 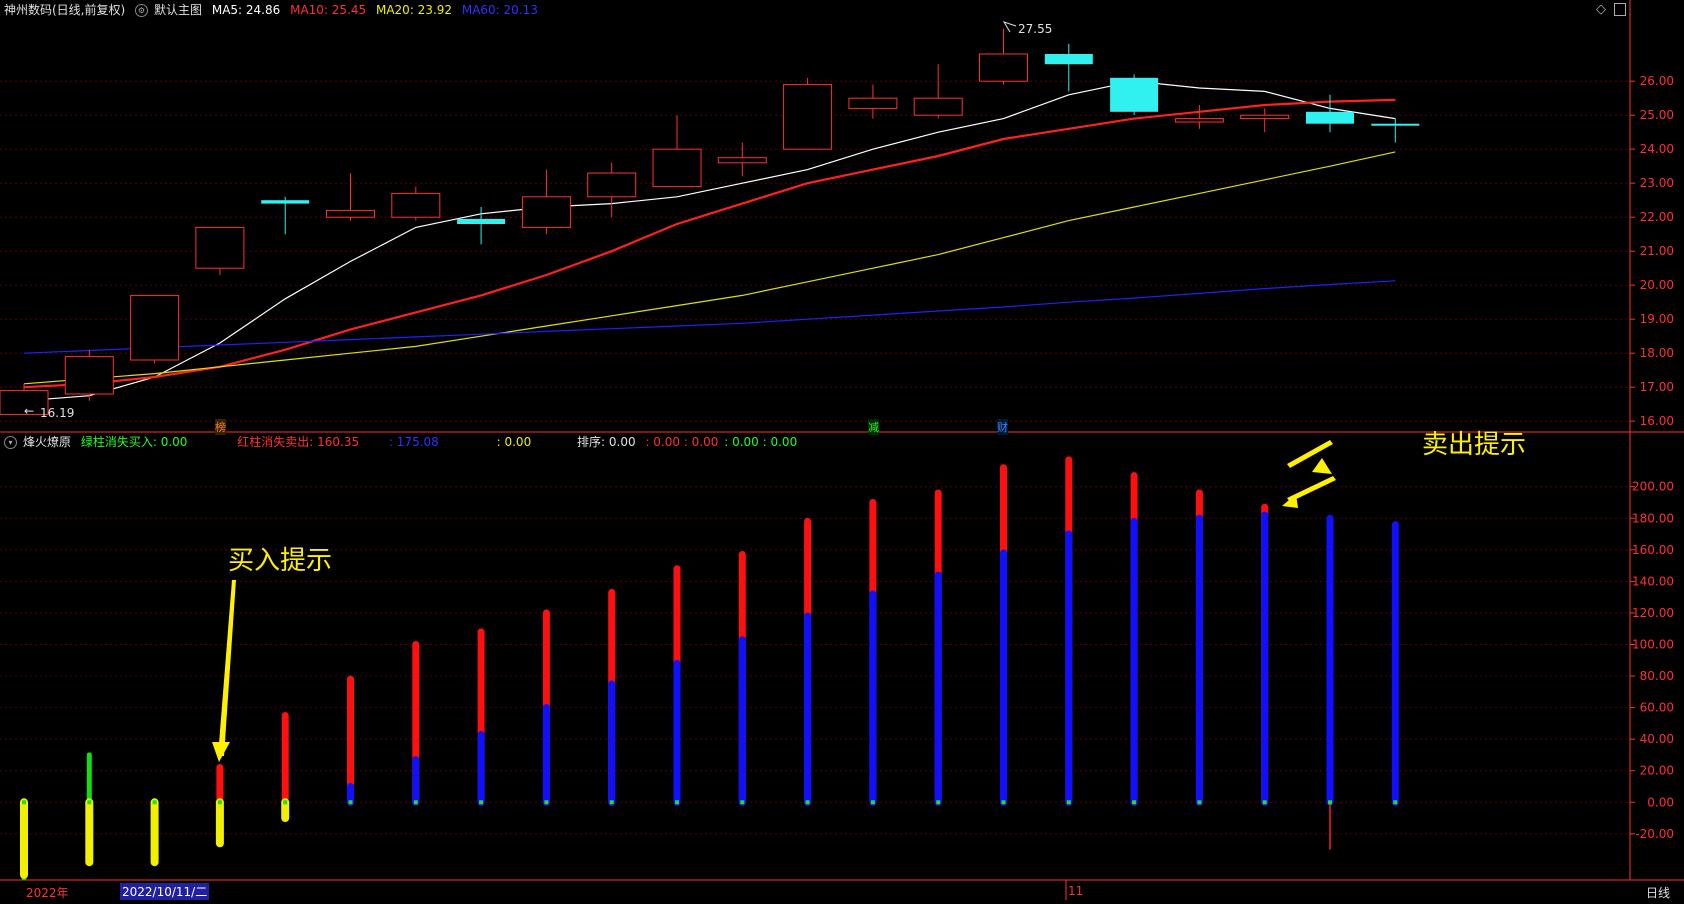 What do you see at coordinates (1657, 183) in the screenshot?
I see `main-ytick-label: 23.00` at bounding box center [1657, 183].